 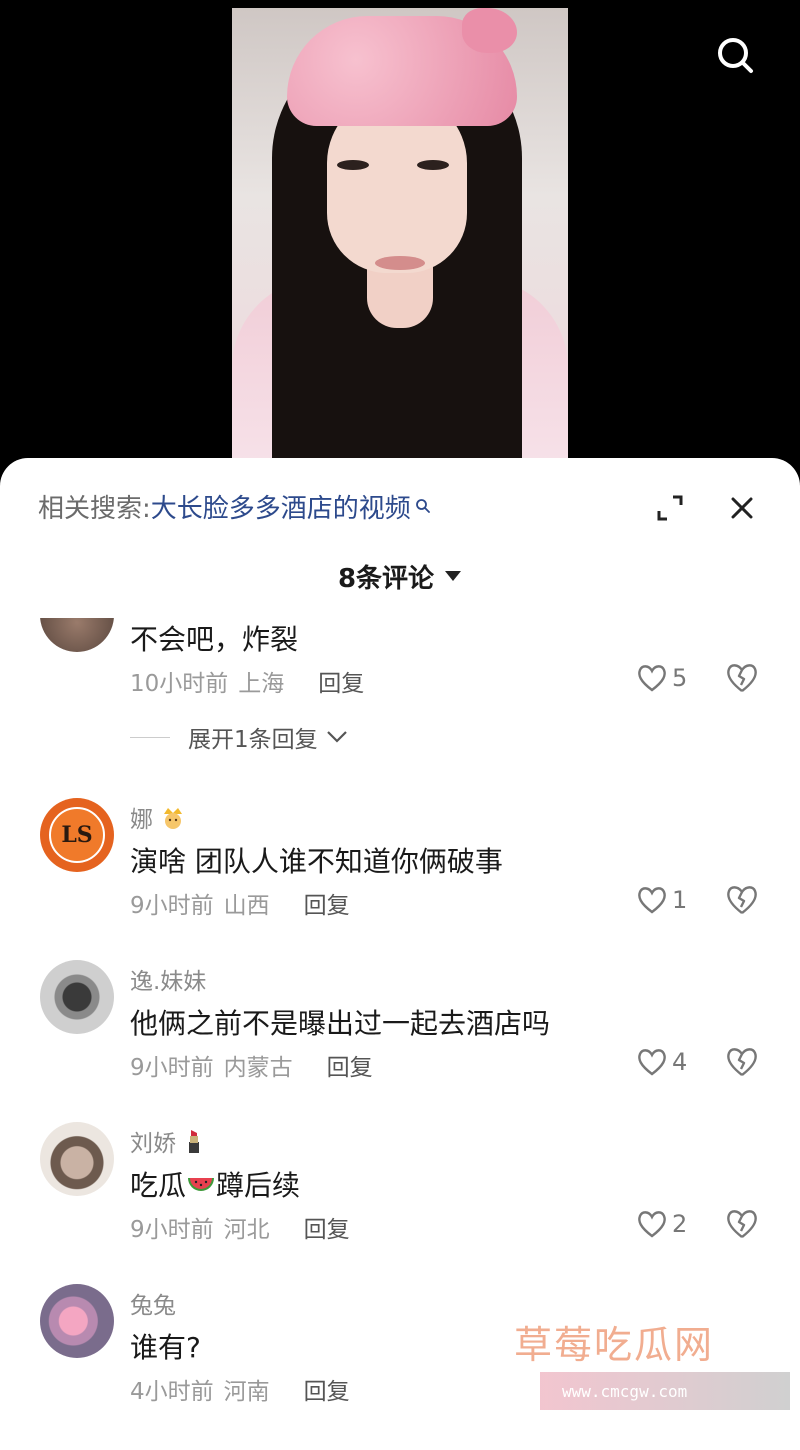 I want to click on comment-count-sort: 8条评论, so click(x=400, y=576).